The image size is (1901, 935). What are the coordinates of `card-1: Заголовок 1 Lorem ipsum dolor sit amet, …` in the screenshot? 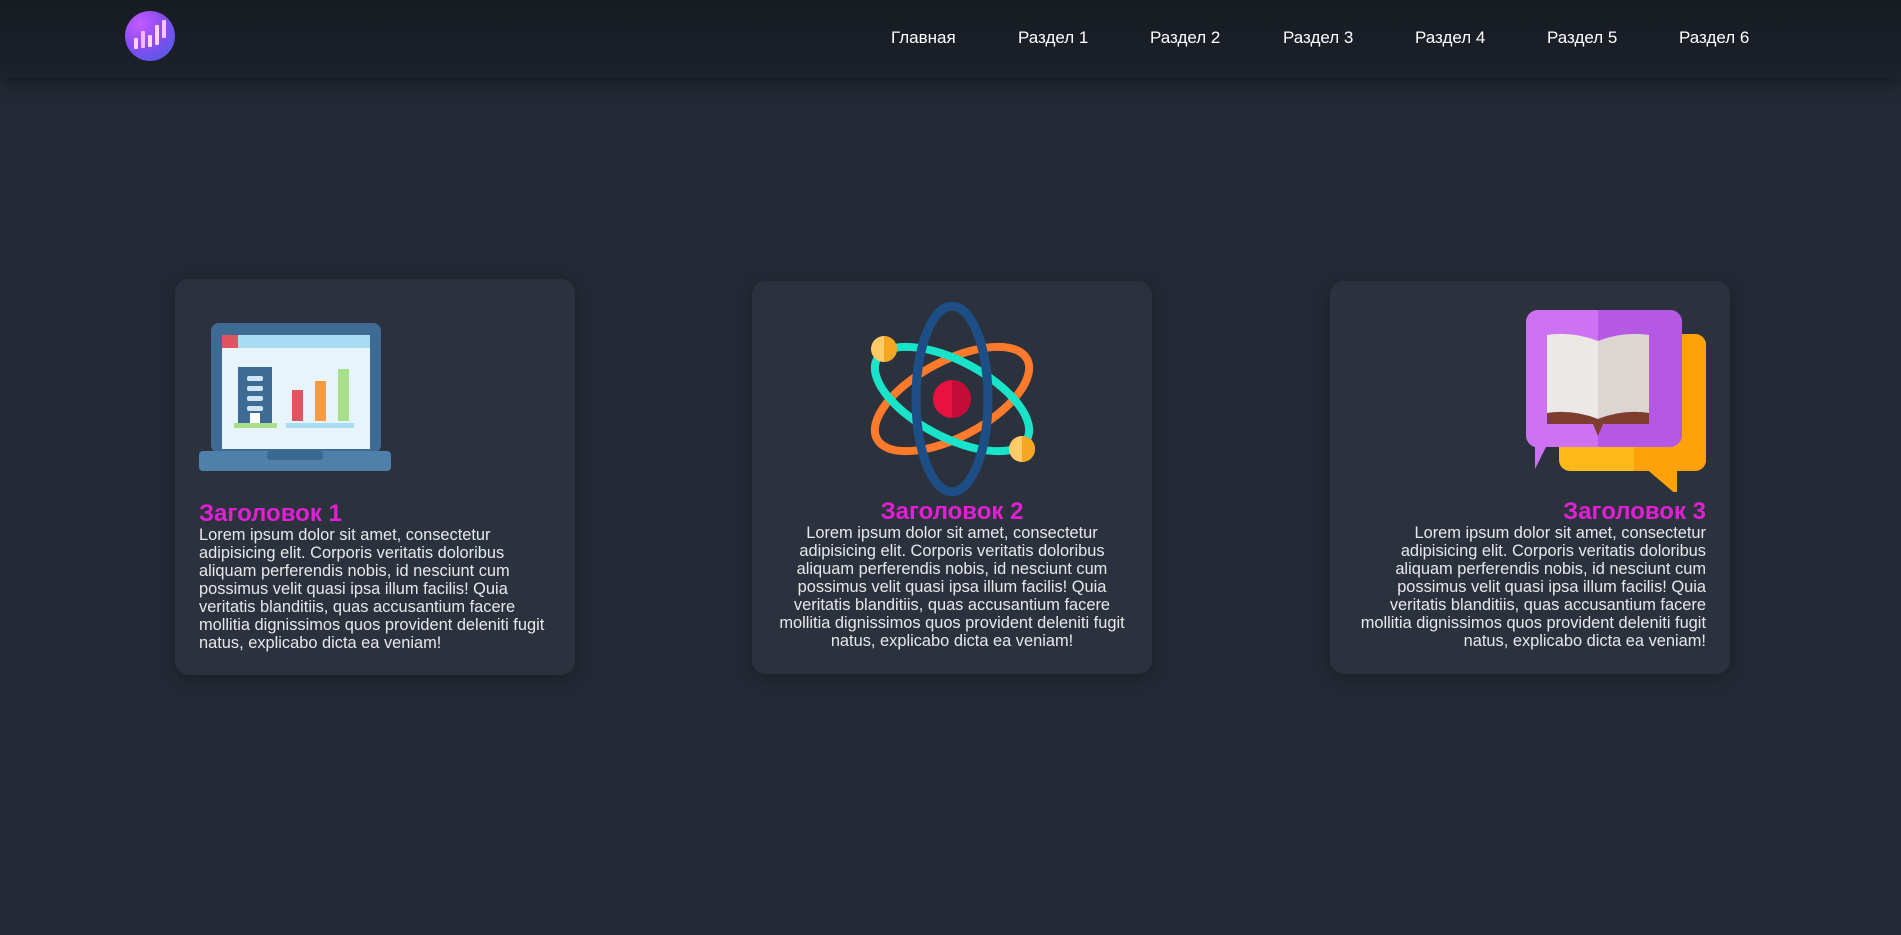 It's located at (375, 477).